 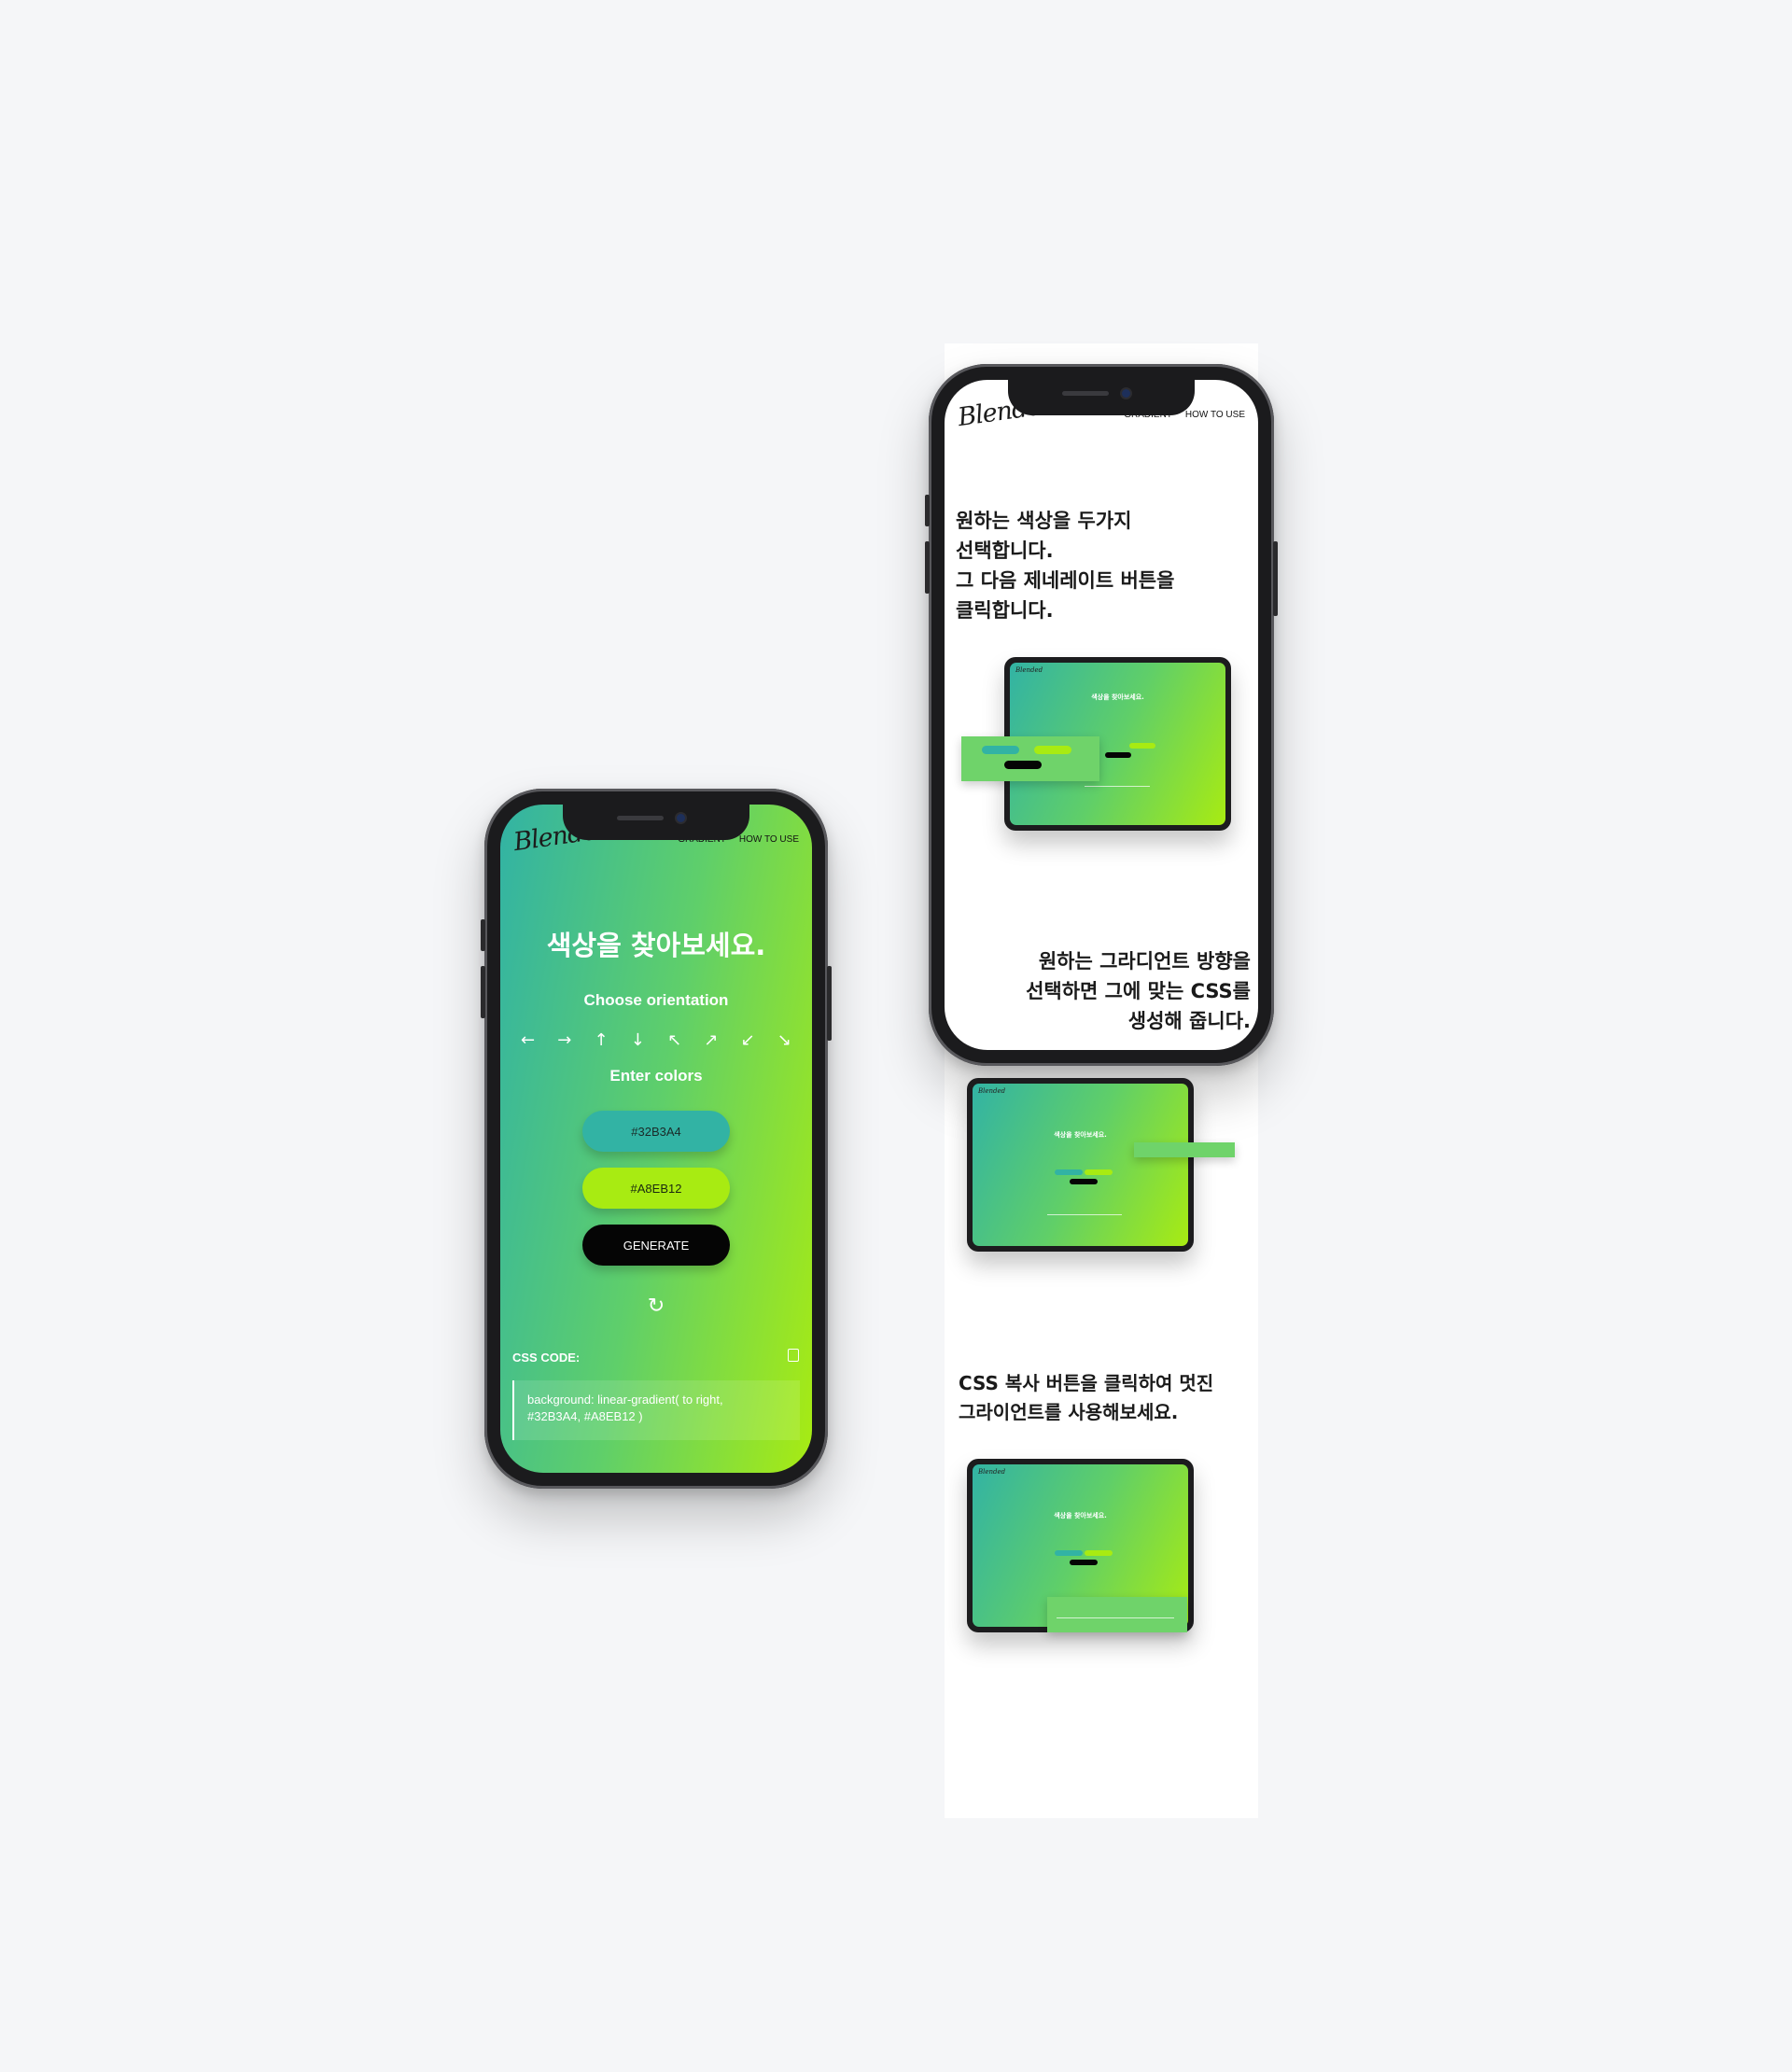 I want to click on step1-line: 원하는 색상을 두가지, so click(x=1044, y=521).